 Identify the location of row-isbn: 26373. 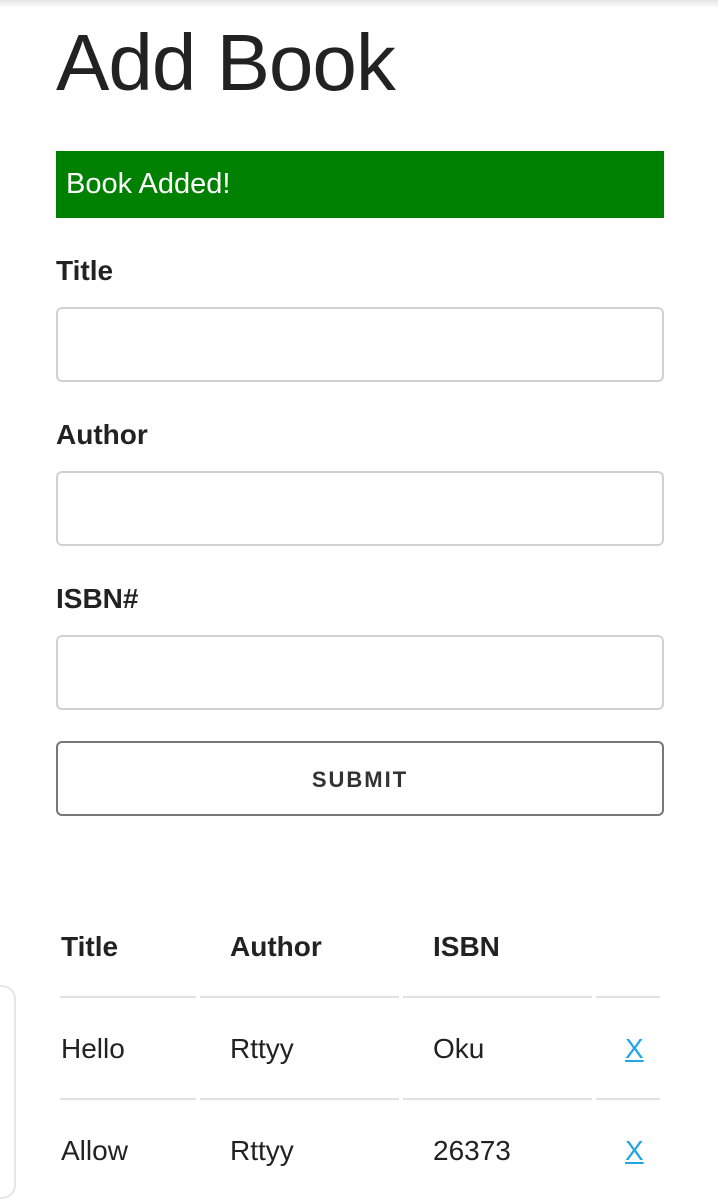
(472, 1150).